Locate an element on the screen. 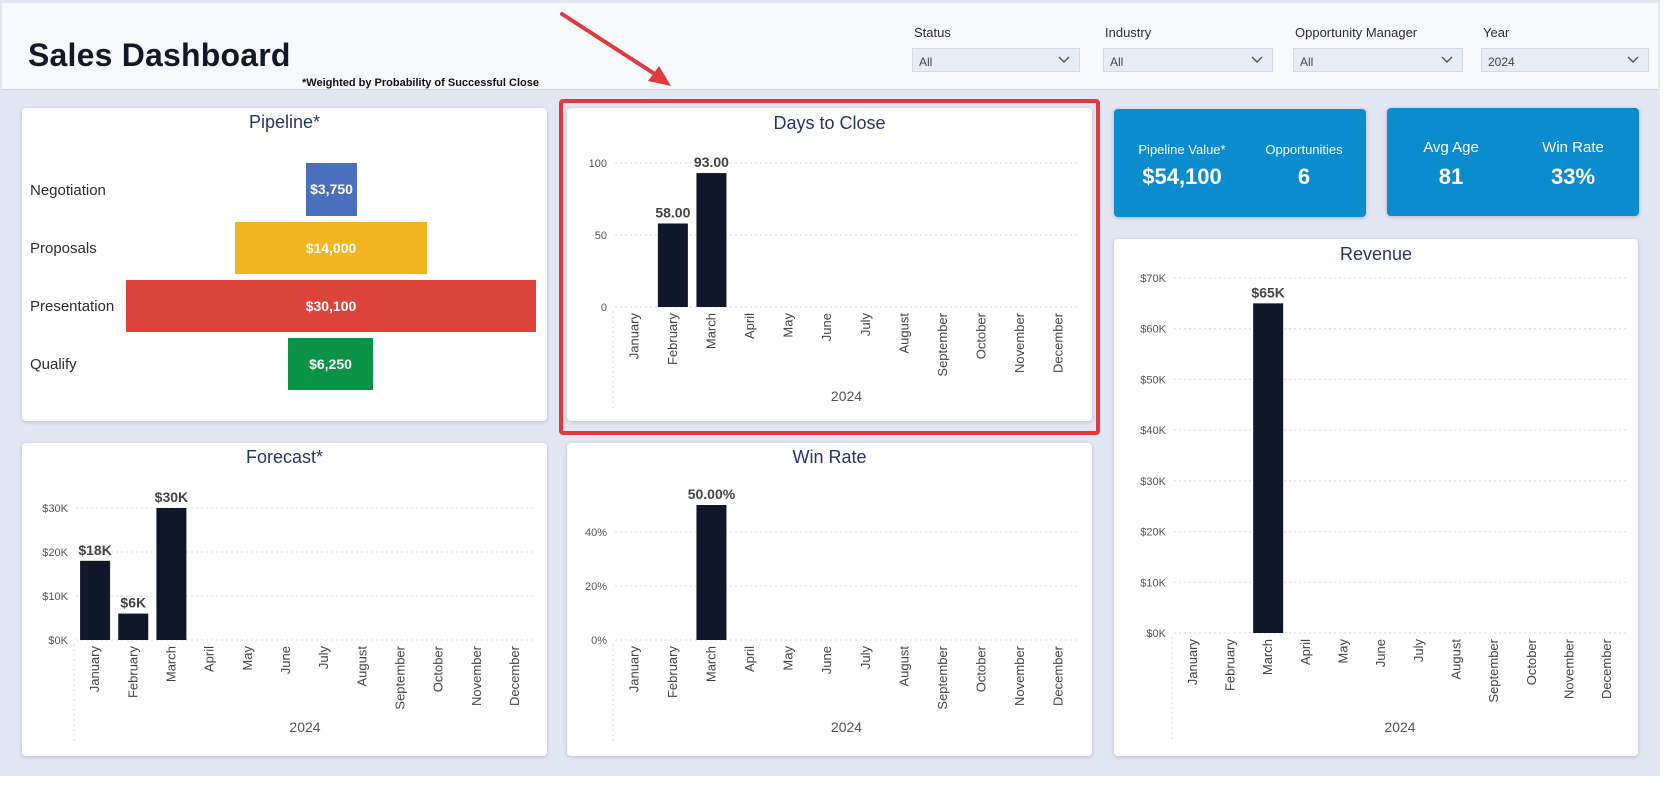 The width and height of the screenshot is (1675, 791). industry-filter-value: All is located at coordinates (1117, 62).